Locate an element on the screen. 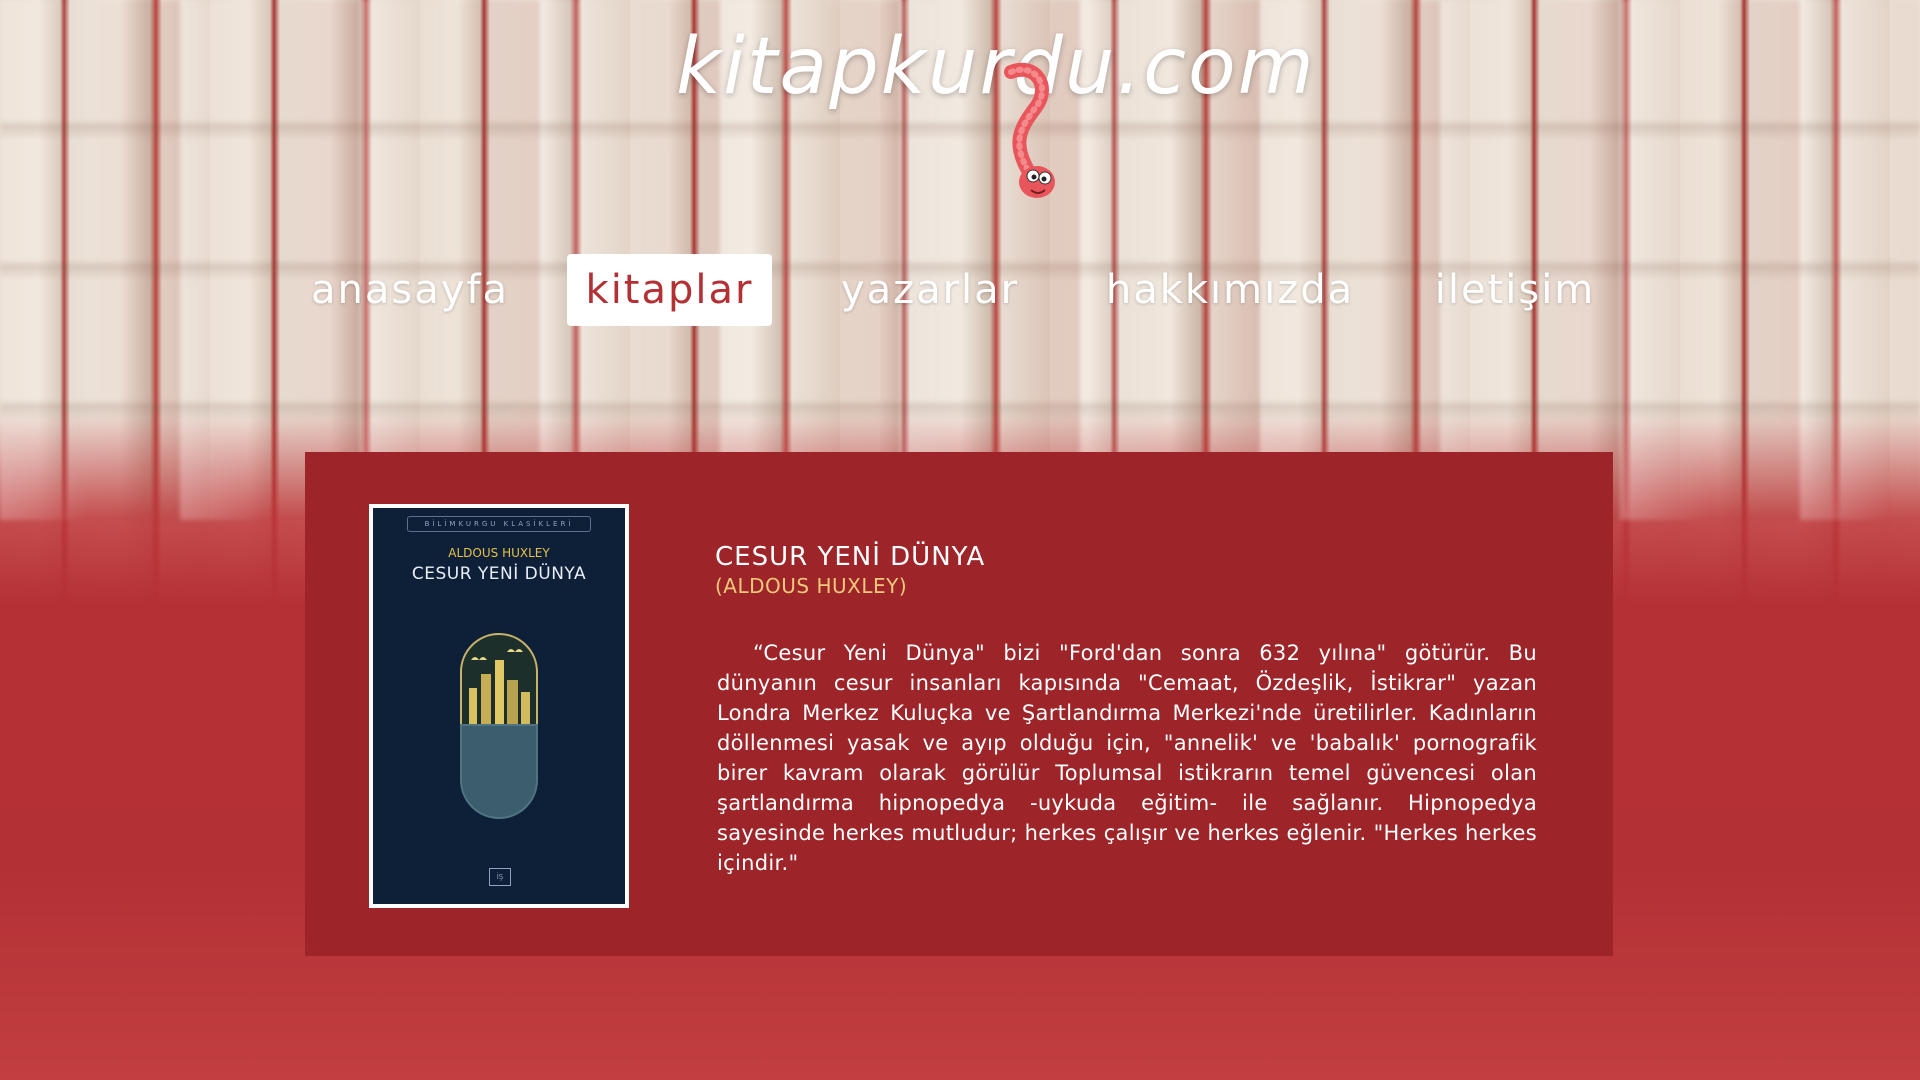 Image resolution: width=1920 pixels, height=1080 pixels. book-author: (ALDOUS HUXLEY) is located at coordinates (811, 586).